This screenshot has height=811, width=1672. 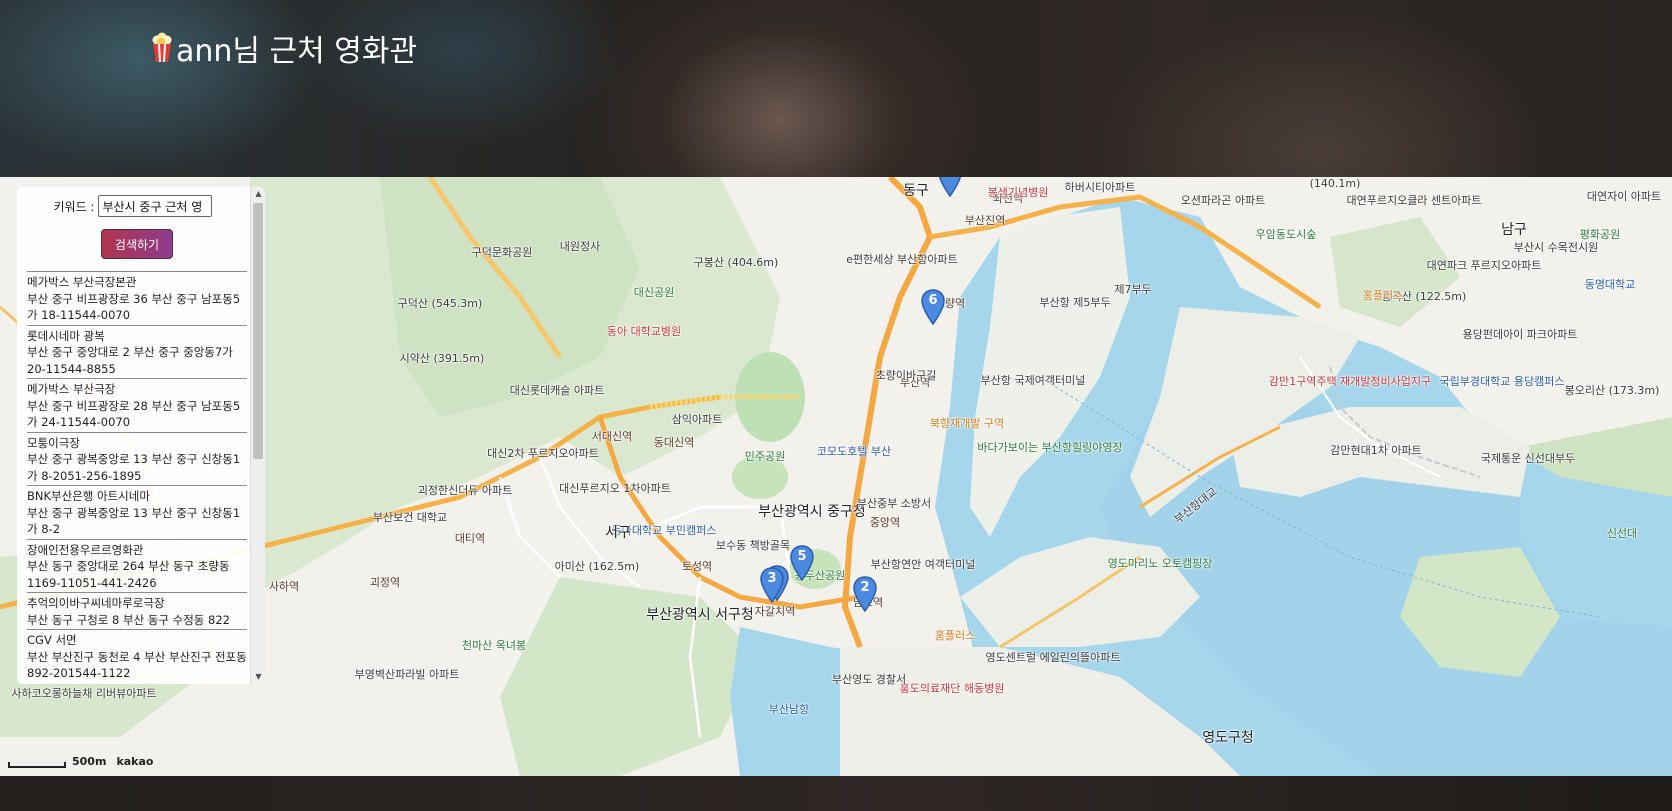 I want to click on map-label-saha-kolon-apt: 사하코오롱하늘채 리버뷰아파트, so click(x=84, y=693).